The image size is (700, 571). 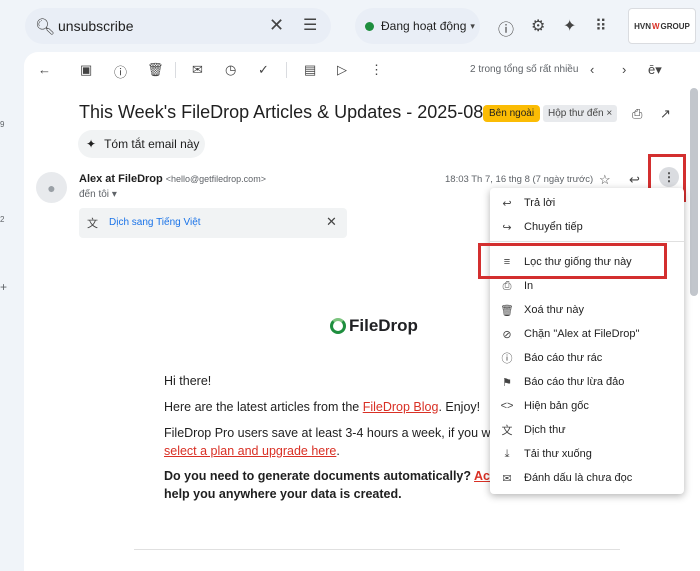 I want to click on recipient-line: đến tôi ▾, so click(x=98, y=194).